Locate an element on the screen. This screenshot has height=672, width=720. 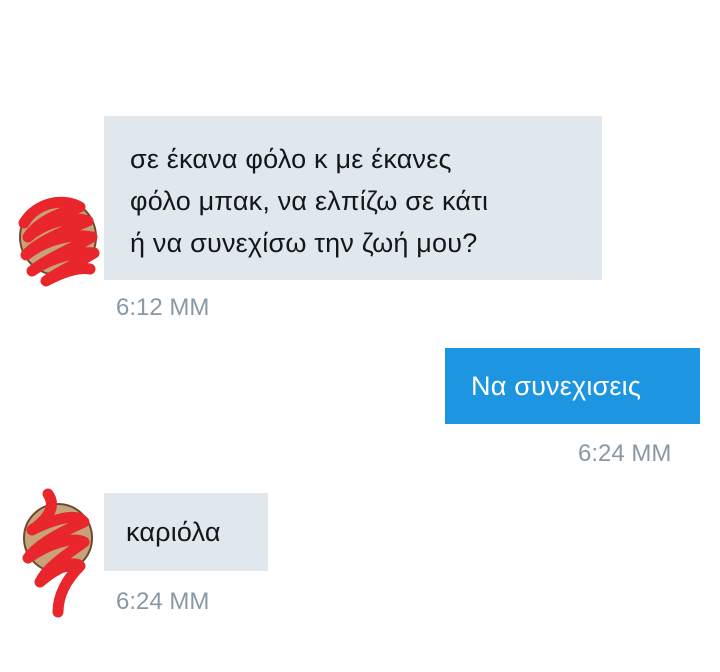
message-line: σε έκανα φόλο κ με έκανες is located at coordinates (291, 159).